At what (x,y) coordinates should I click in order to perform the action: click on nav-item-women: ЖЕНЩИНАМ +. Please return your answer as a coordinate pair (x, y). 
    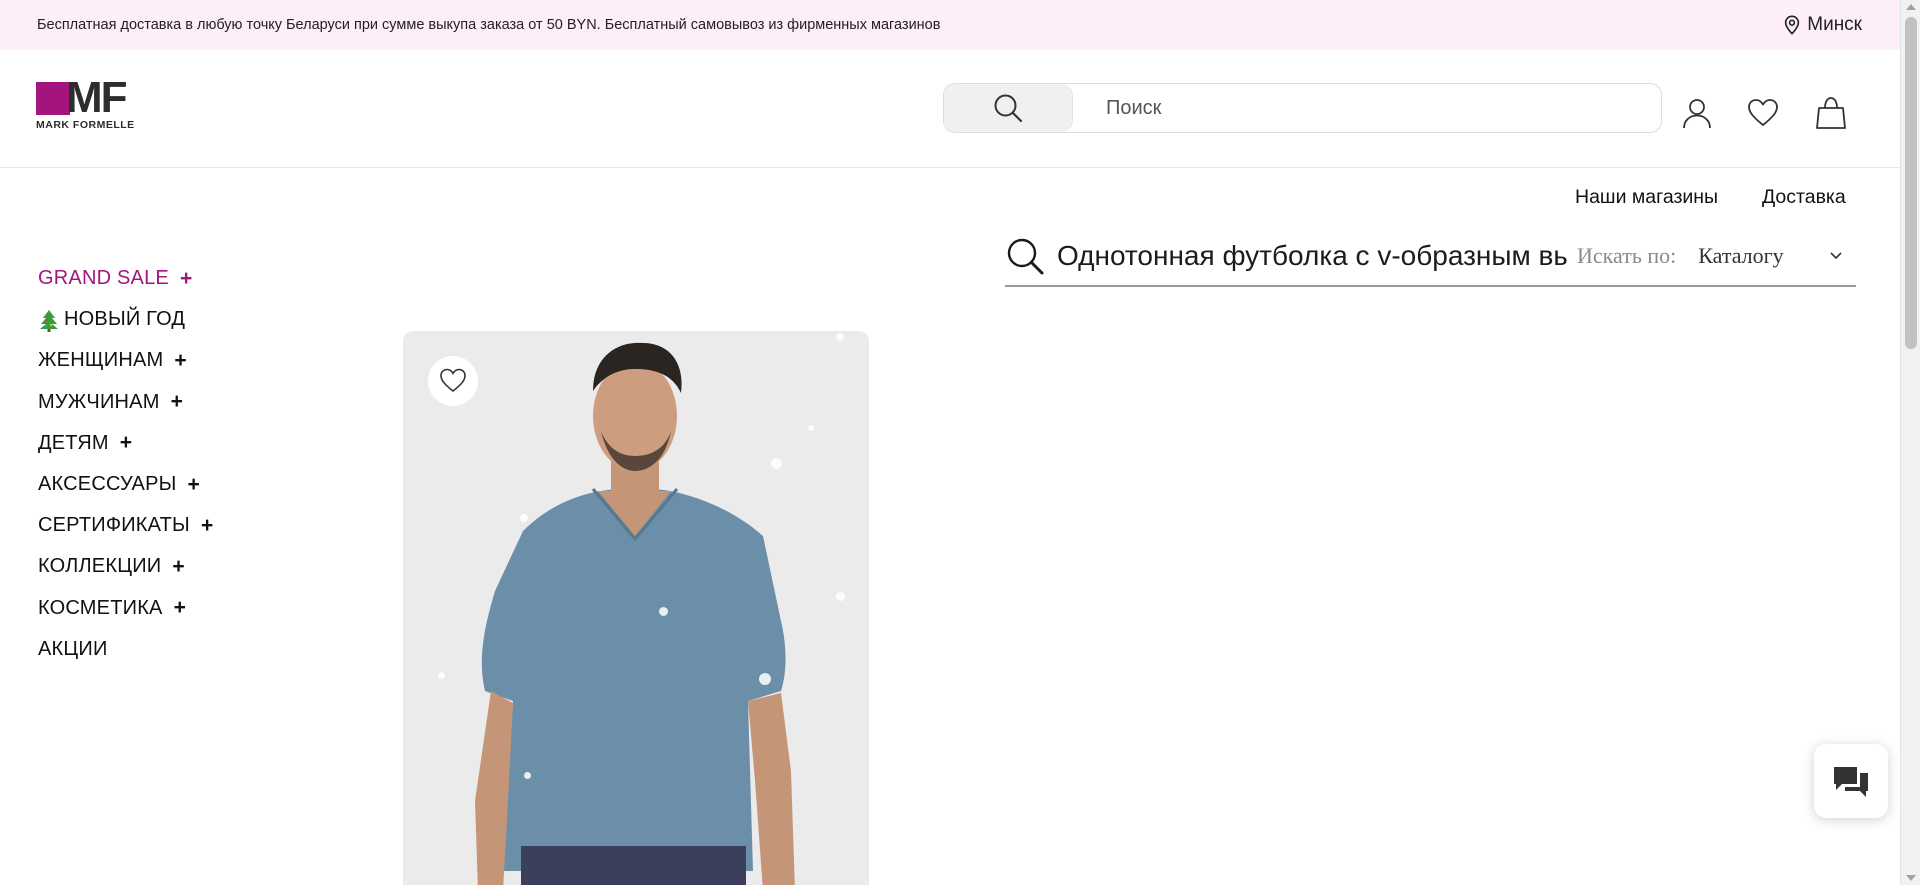
    Looking at the image, I should click on (125, 360).